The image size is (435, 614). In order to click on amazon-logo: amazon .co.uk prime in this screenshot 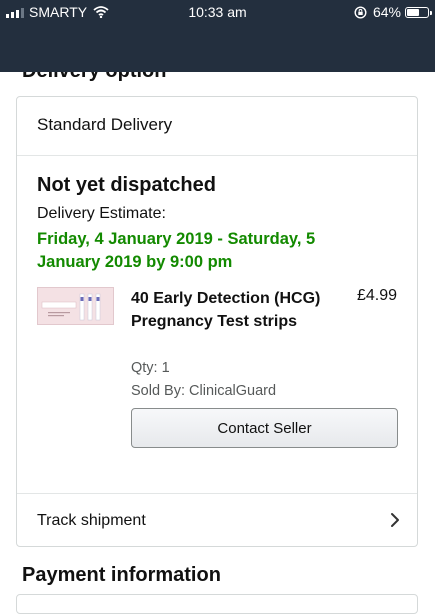, I will do `click(223, 51)`.